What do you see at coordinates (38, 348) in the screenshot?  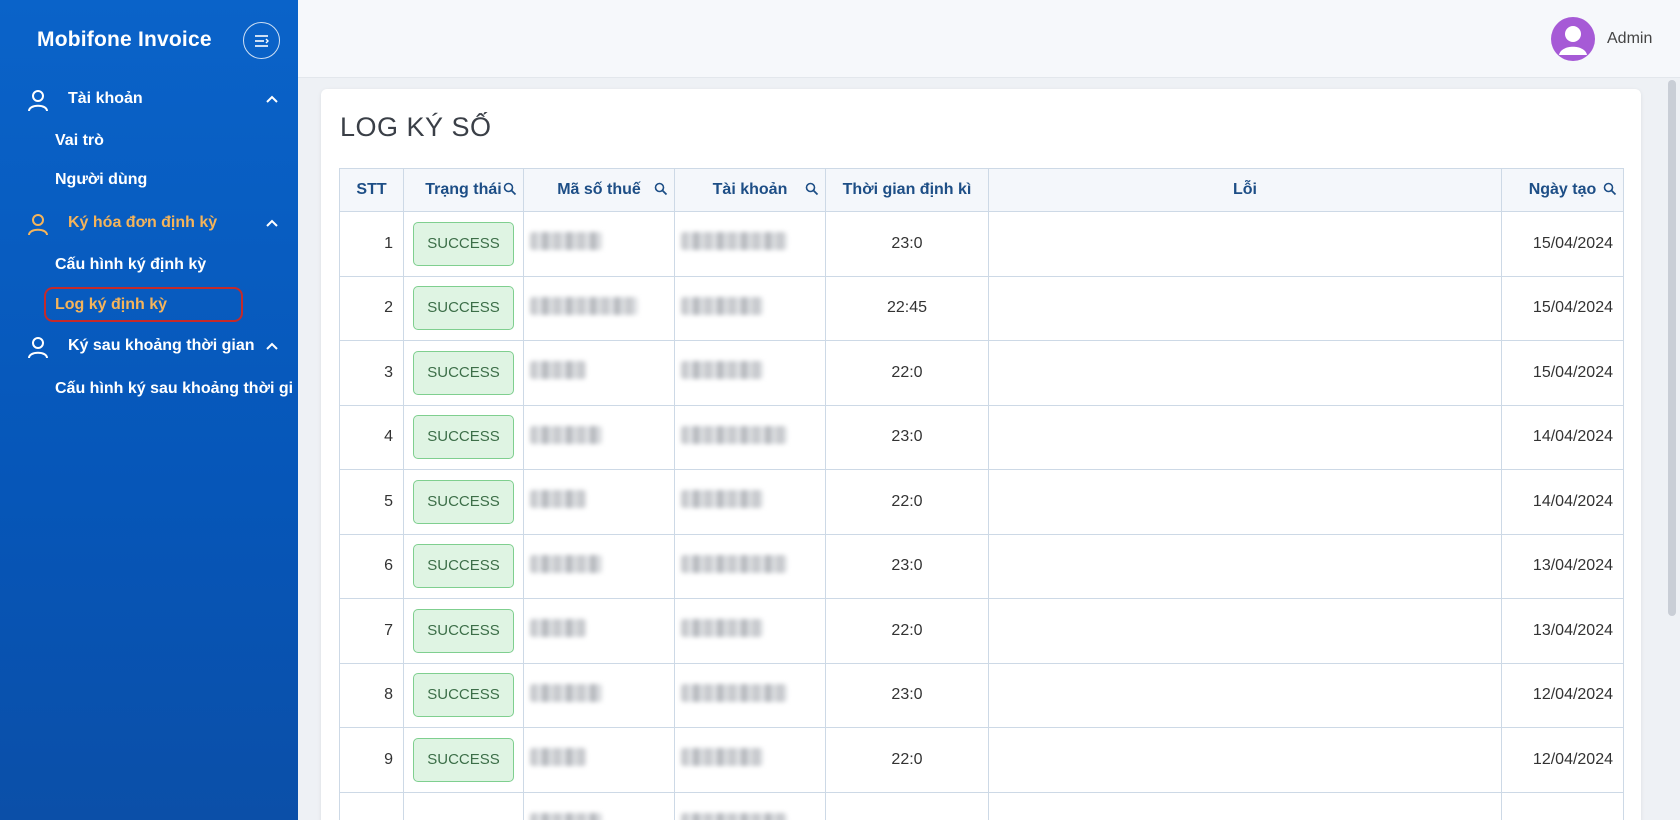 I see `user-icon` at bounding box center [38, 348].